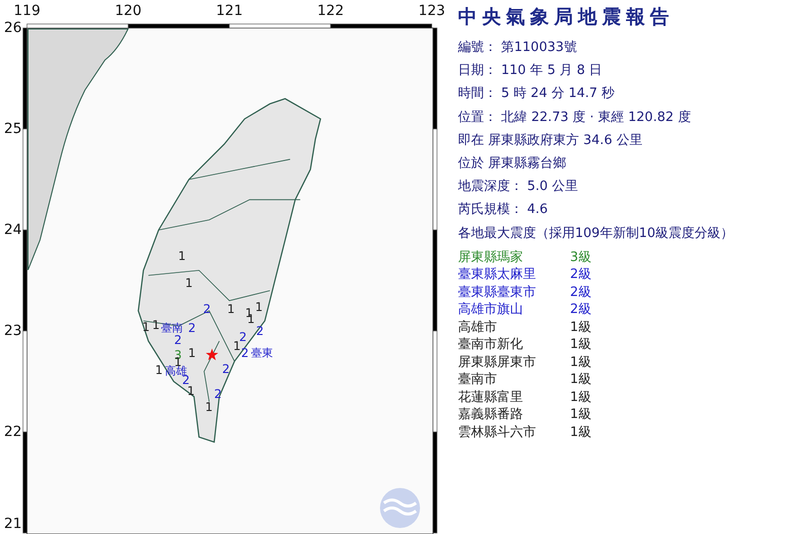  Describe the element at coordinates (497, 433) in the screenshot. I see `station-name: 雲林縣斗六市` at that location.